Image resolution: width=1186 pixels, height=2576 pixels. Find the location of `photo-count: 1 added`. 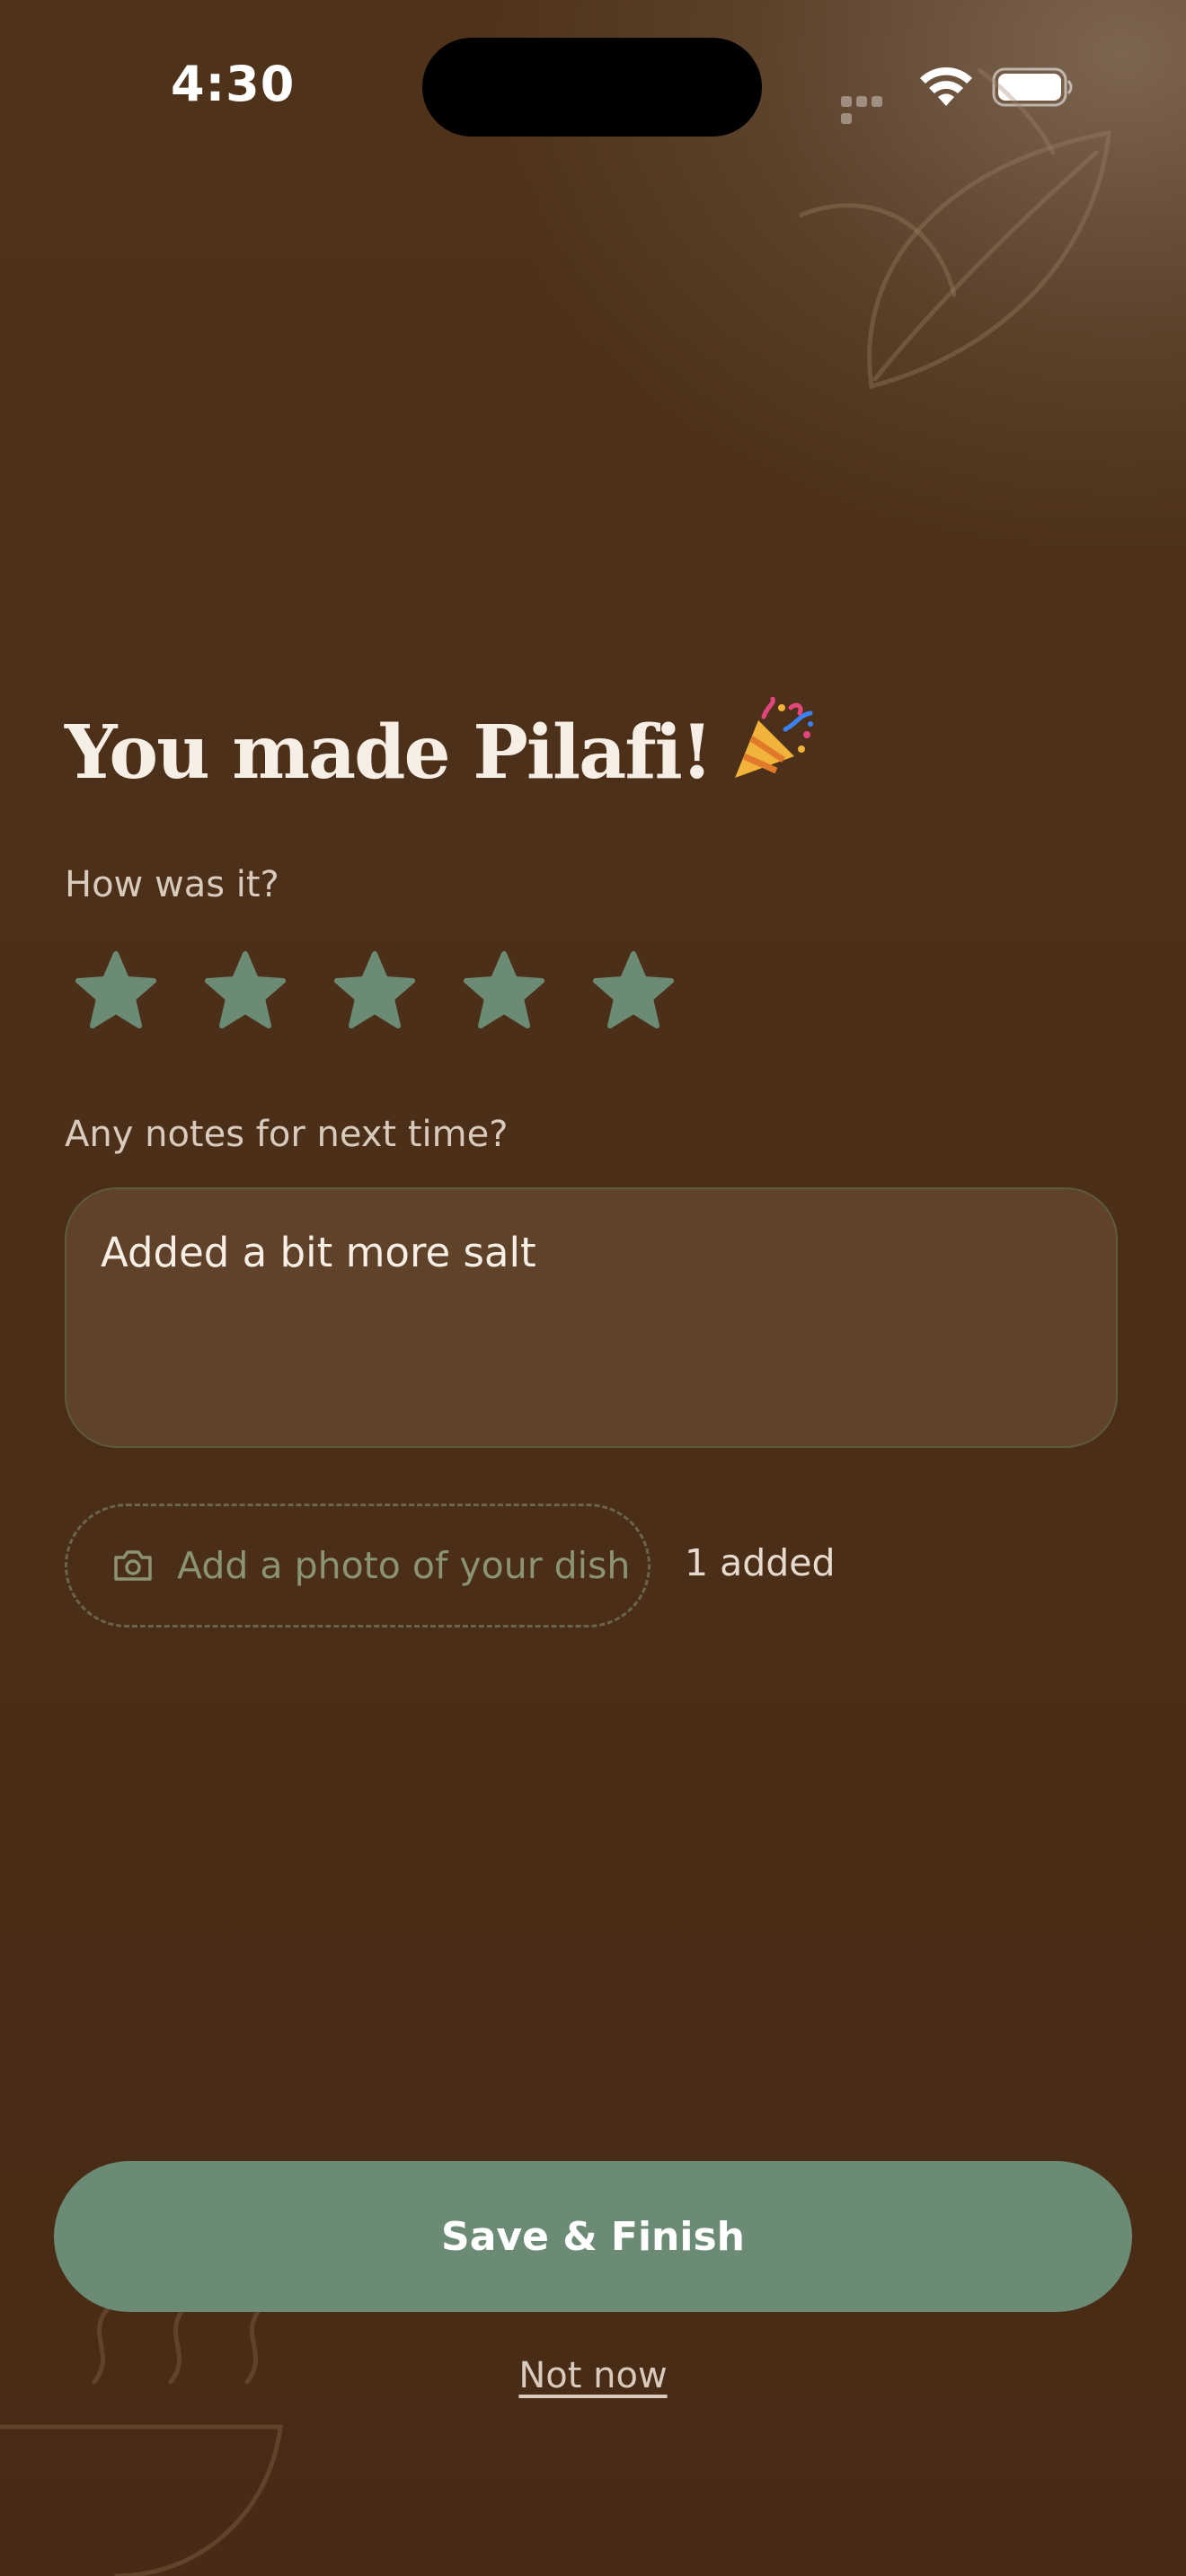

photo-count: 1 added is located at coordinates (760, 1562).